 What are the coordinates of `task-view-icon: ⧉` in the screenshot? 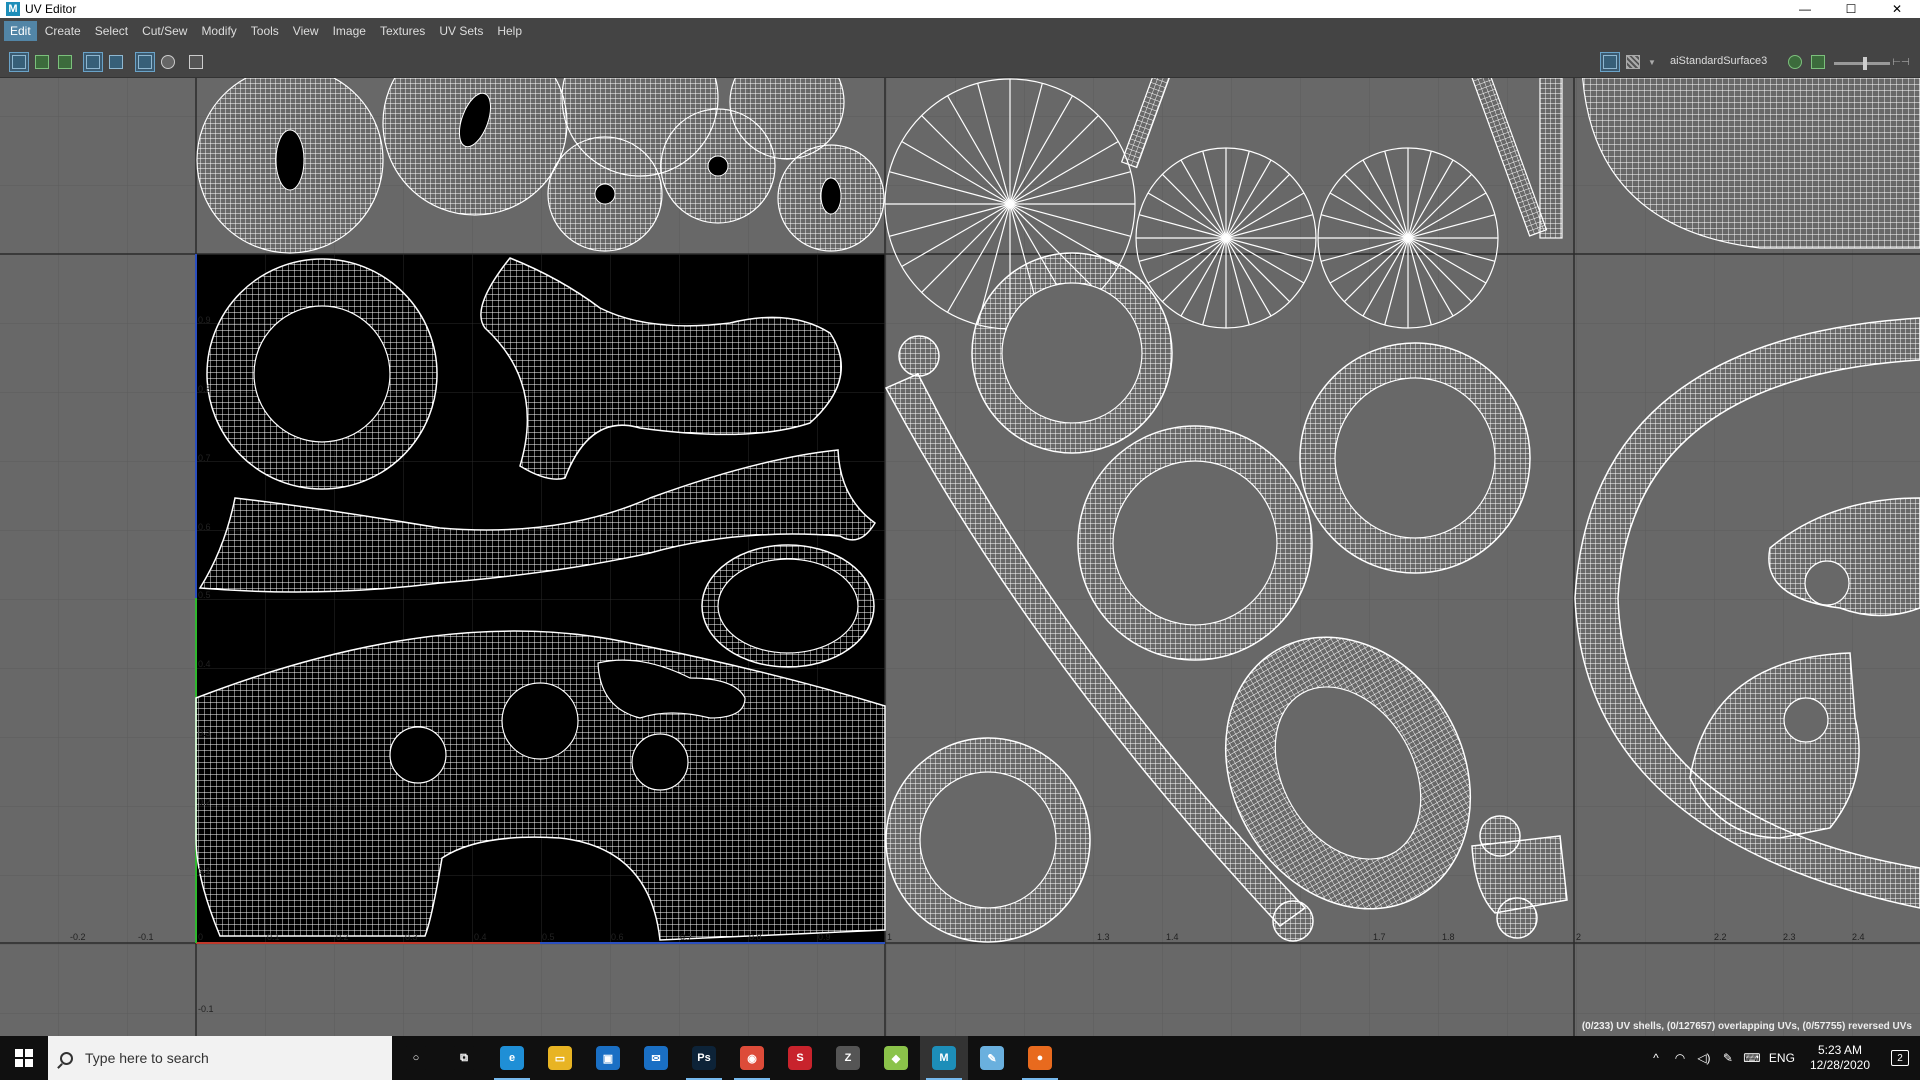 It's located at (464, 1058).